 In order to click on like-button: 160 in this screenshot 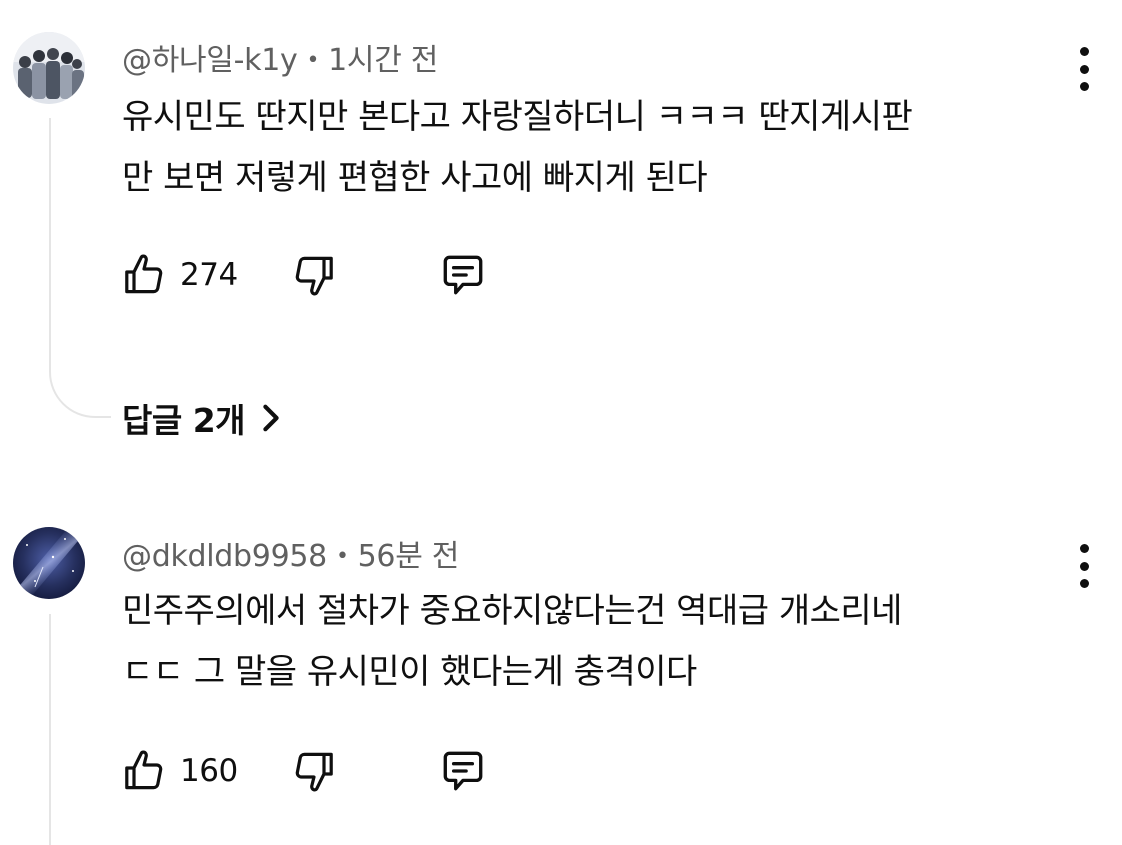, I will do `click(179, 771)`.